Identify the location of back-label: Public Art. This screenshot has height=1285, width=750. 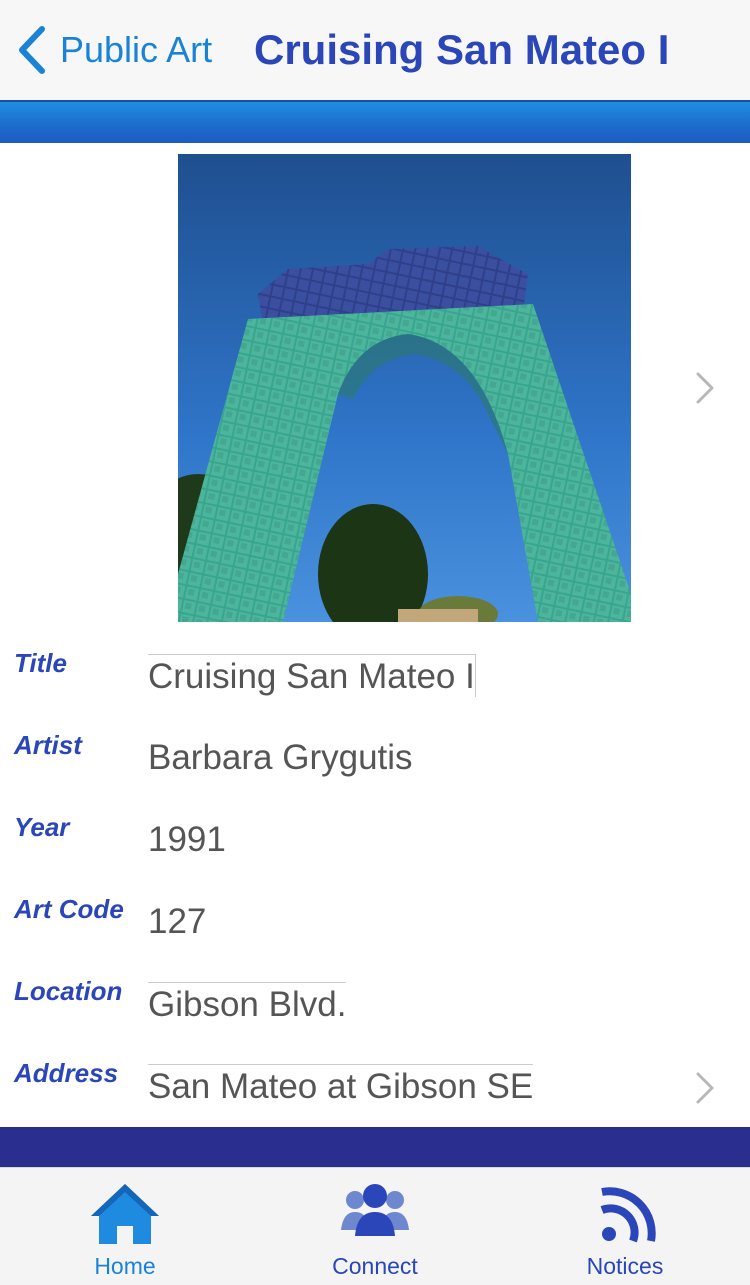
(136, 49).